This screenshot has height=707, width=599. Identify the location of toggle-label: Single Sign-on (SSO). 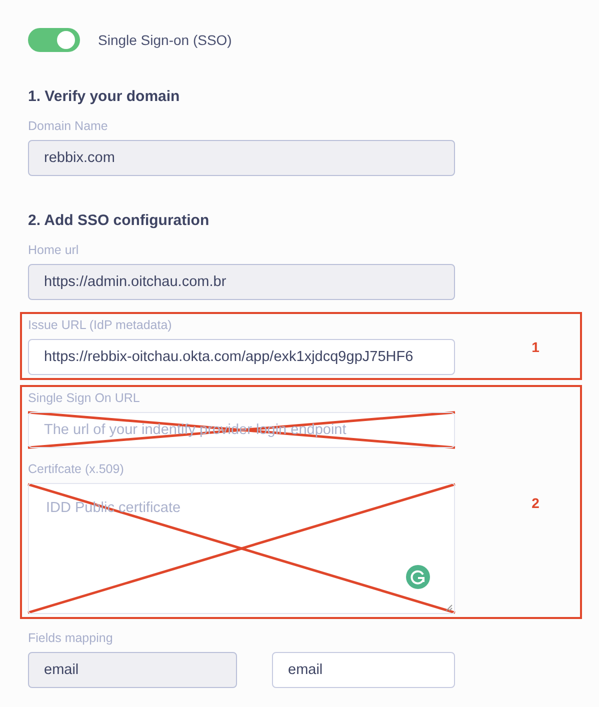
(165, 40).